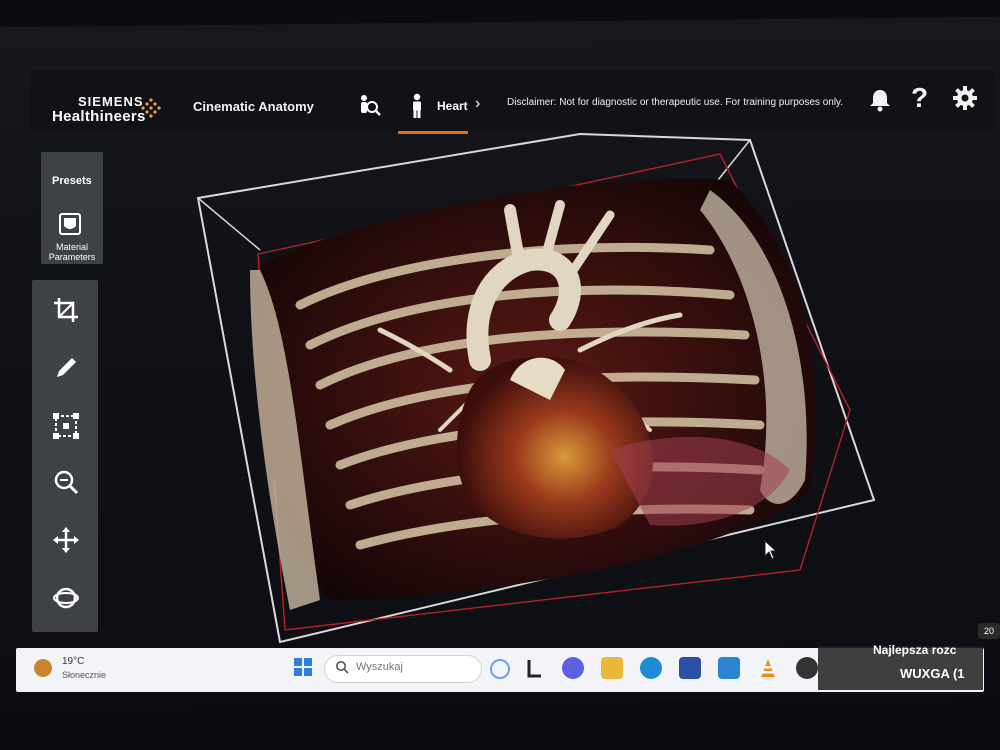 The width and height of the screenshot is (1000, 750). Describe the element at coordinates (417, 106) in the screenshot. I see `body-region-icon` at that location.